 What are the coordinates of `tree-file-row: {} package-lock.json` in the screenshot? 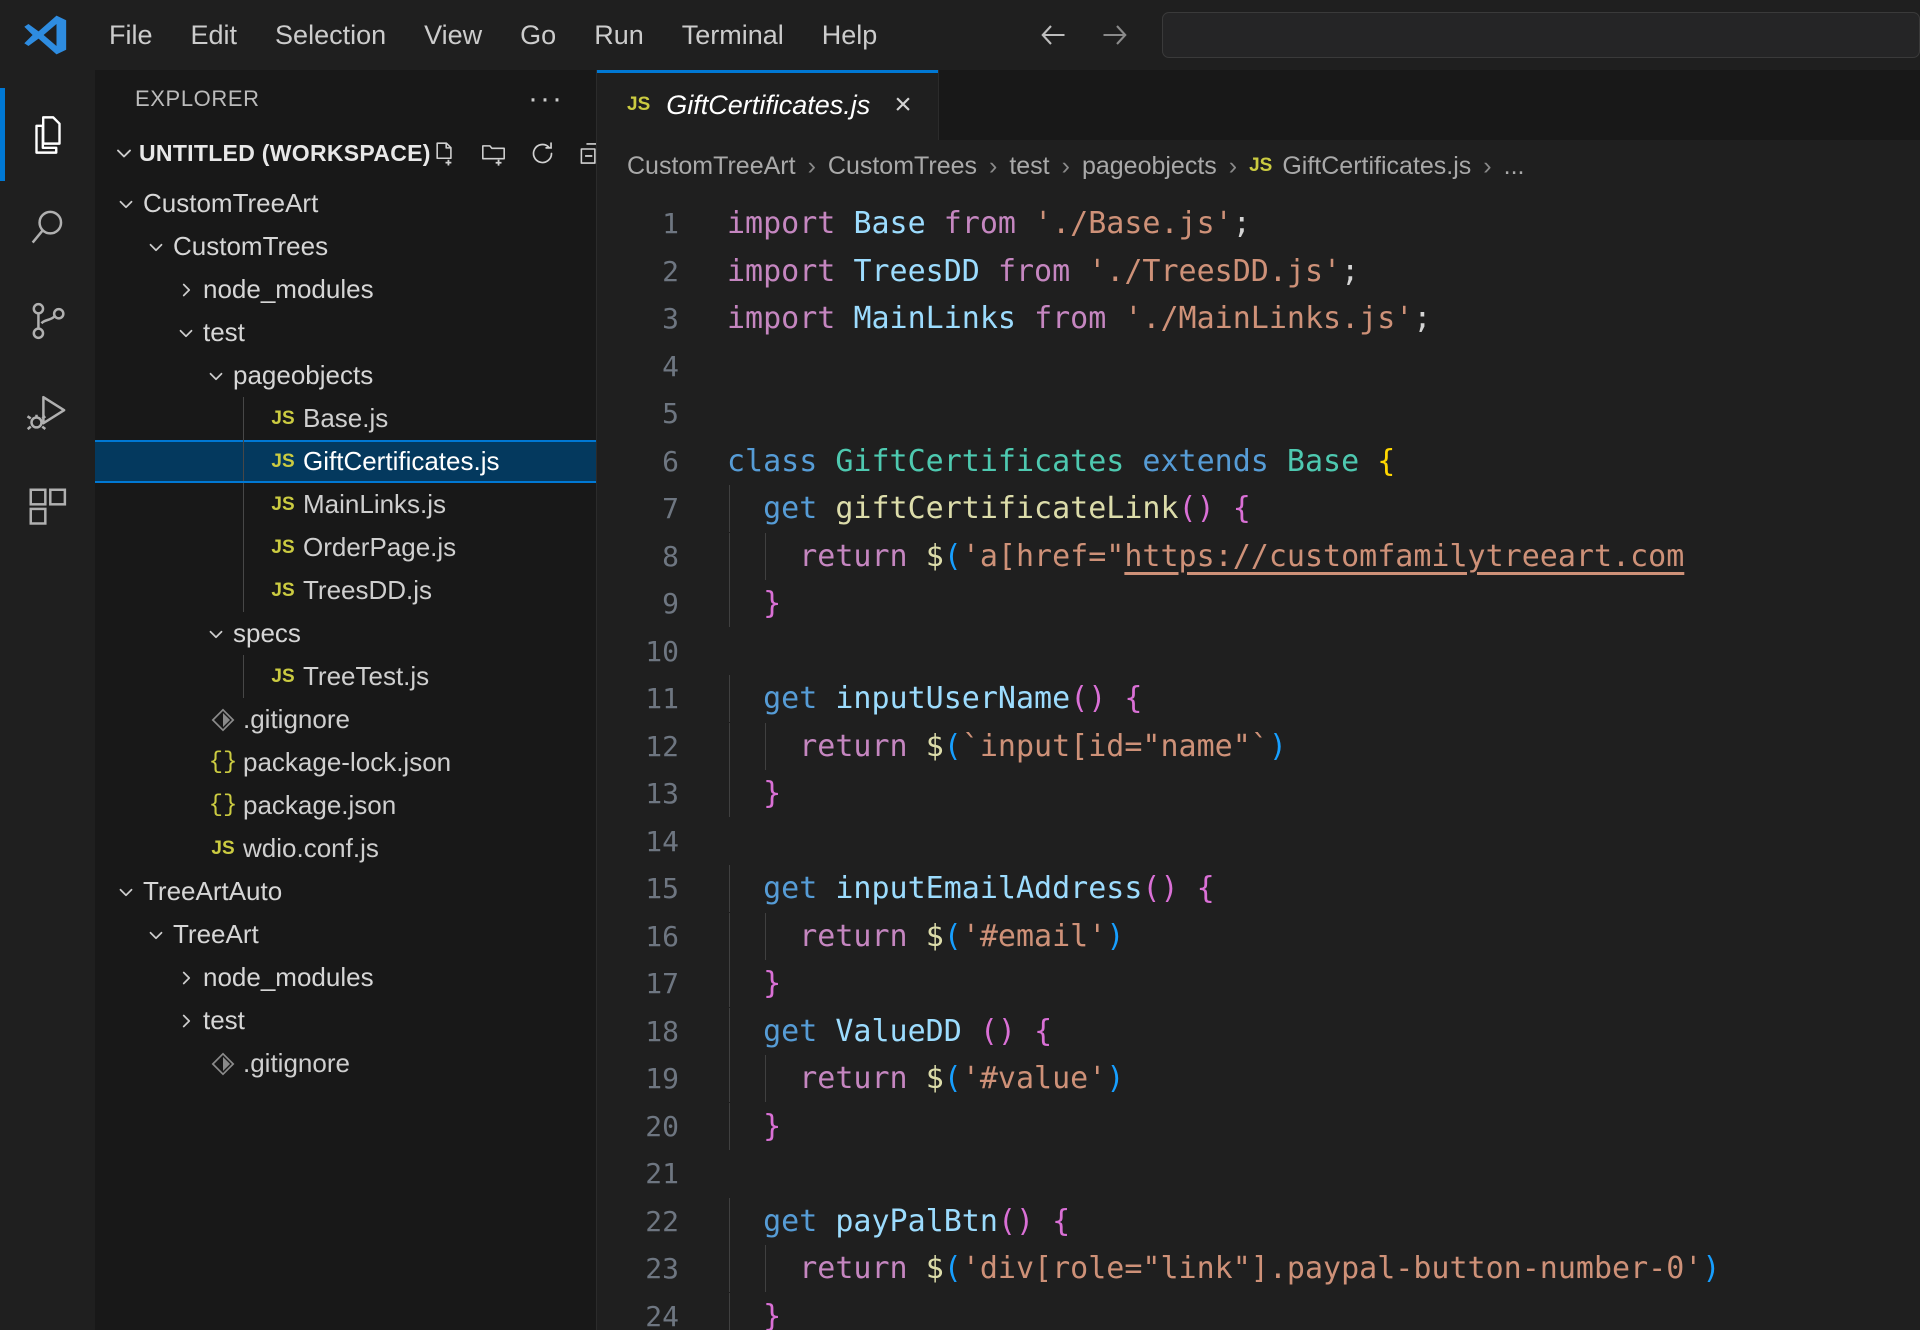 It's located at (345, 762).